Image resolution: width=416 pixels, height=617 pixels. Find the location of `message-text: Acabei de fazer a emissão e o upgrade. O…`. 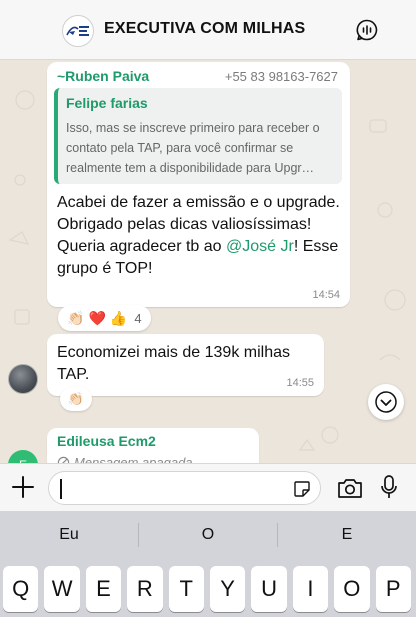

message-text: Acabei de fazer a emissão e o upgrade. O… is located at coordinates (198, 235).